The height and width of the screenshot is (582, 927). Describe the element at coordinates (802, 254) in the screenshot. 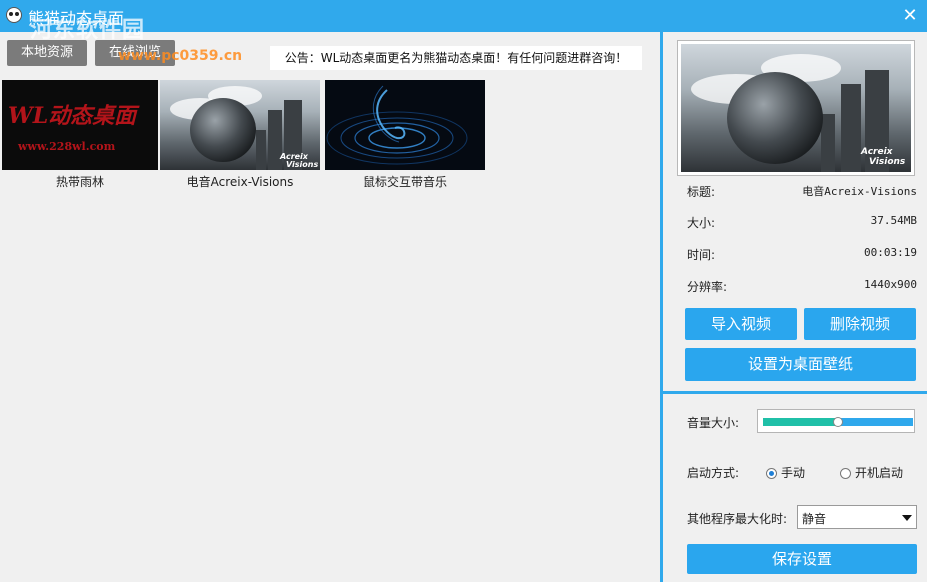

I see `info-time-row: 时间: 00:03:19` at that location.